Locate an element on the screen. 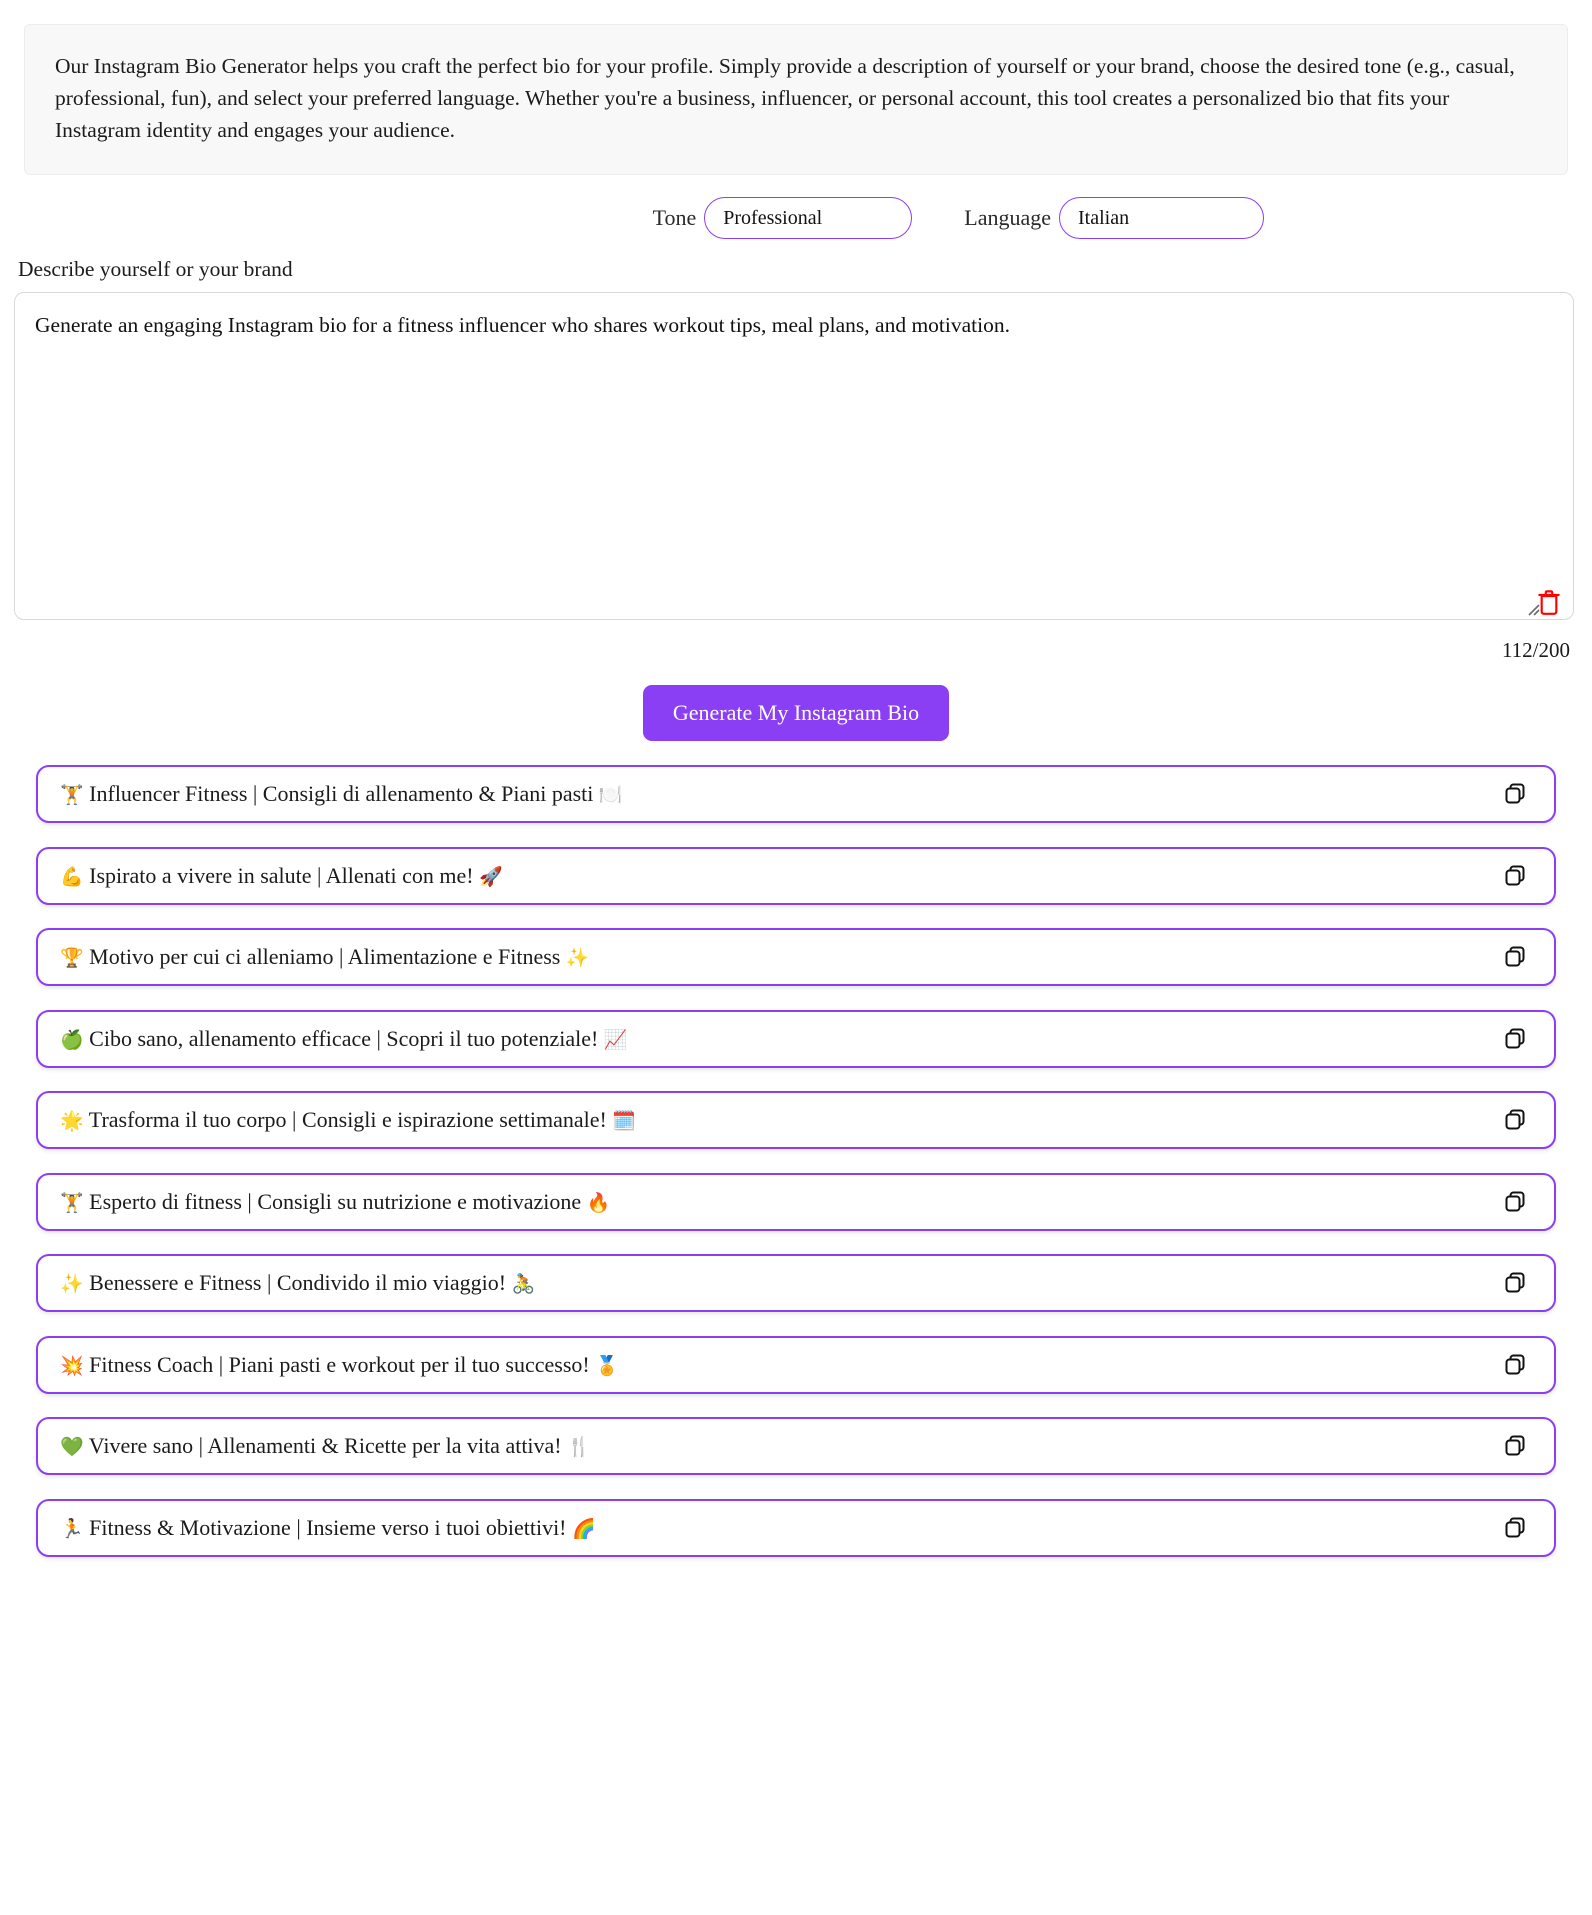  language-dropdown: Italian is located at coordinates (1161, 218).